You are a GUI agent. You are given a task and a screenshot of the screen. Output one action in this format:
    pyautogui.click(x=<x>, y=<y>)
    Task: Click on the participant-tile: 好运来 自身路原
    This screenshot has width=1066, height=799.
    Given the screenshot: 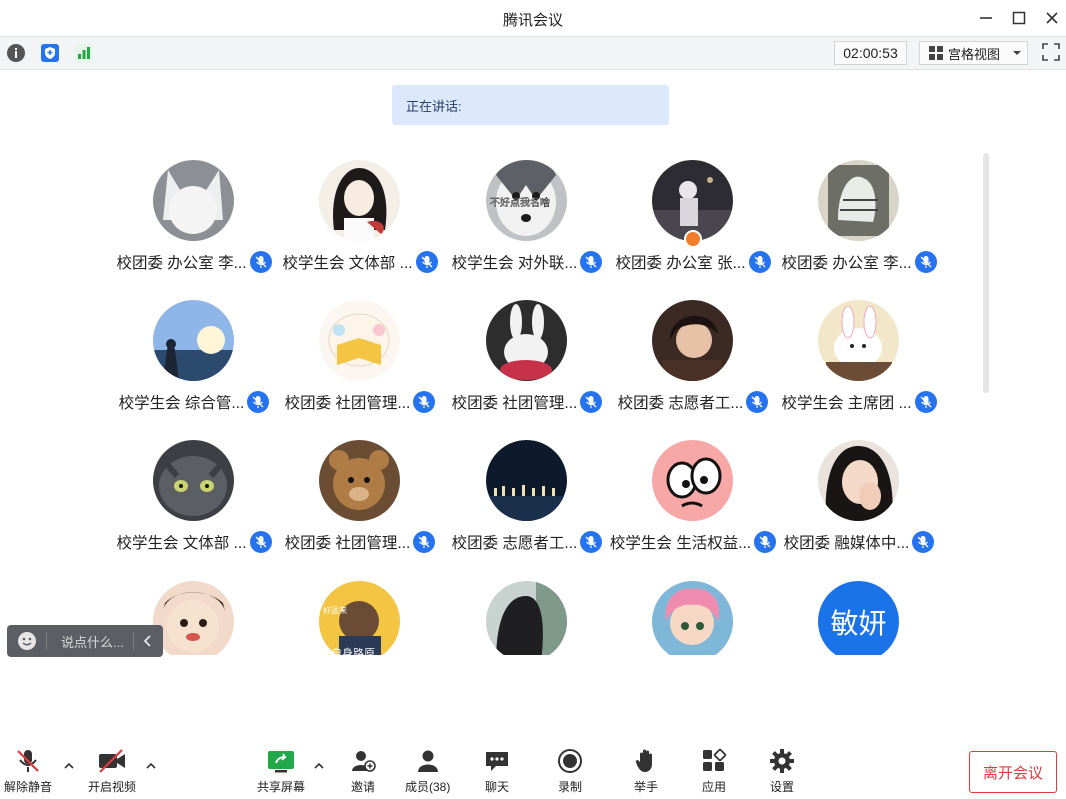 What is the action you would take?
    pyautogui.click(x=360, y=618)
    